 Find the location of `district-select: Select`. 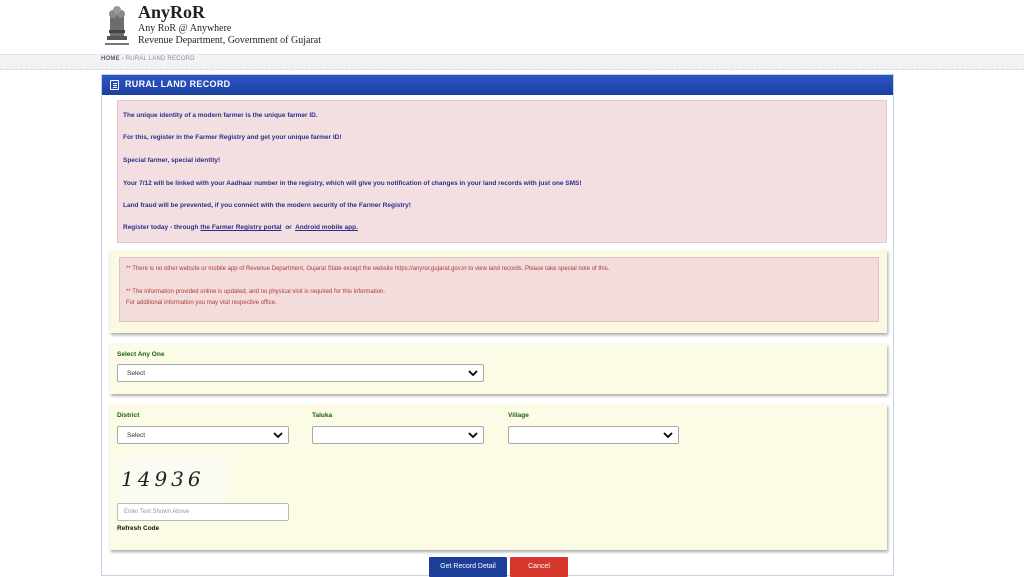

district-select: Select is located at coordinates (203, 435).